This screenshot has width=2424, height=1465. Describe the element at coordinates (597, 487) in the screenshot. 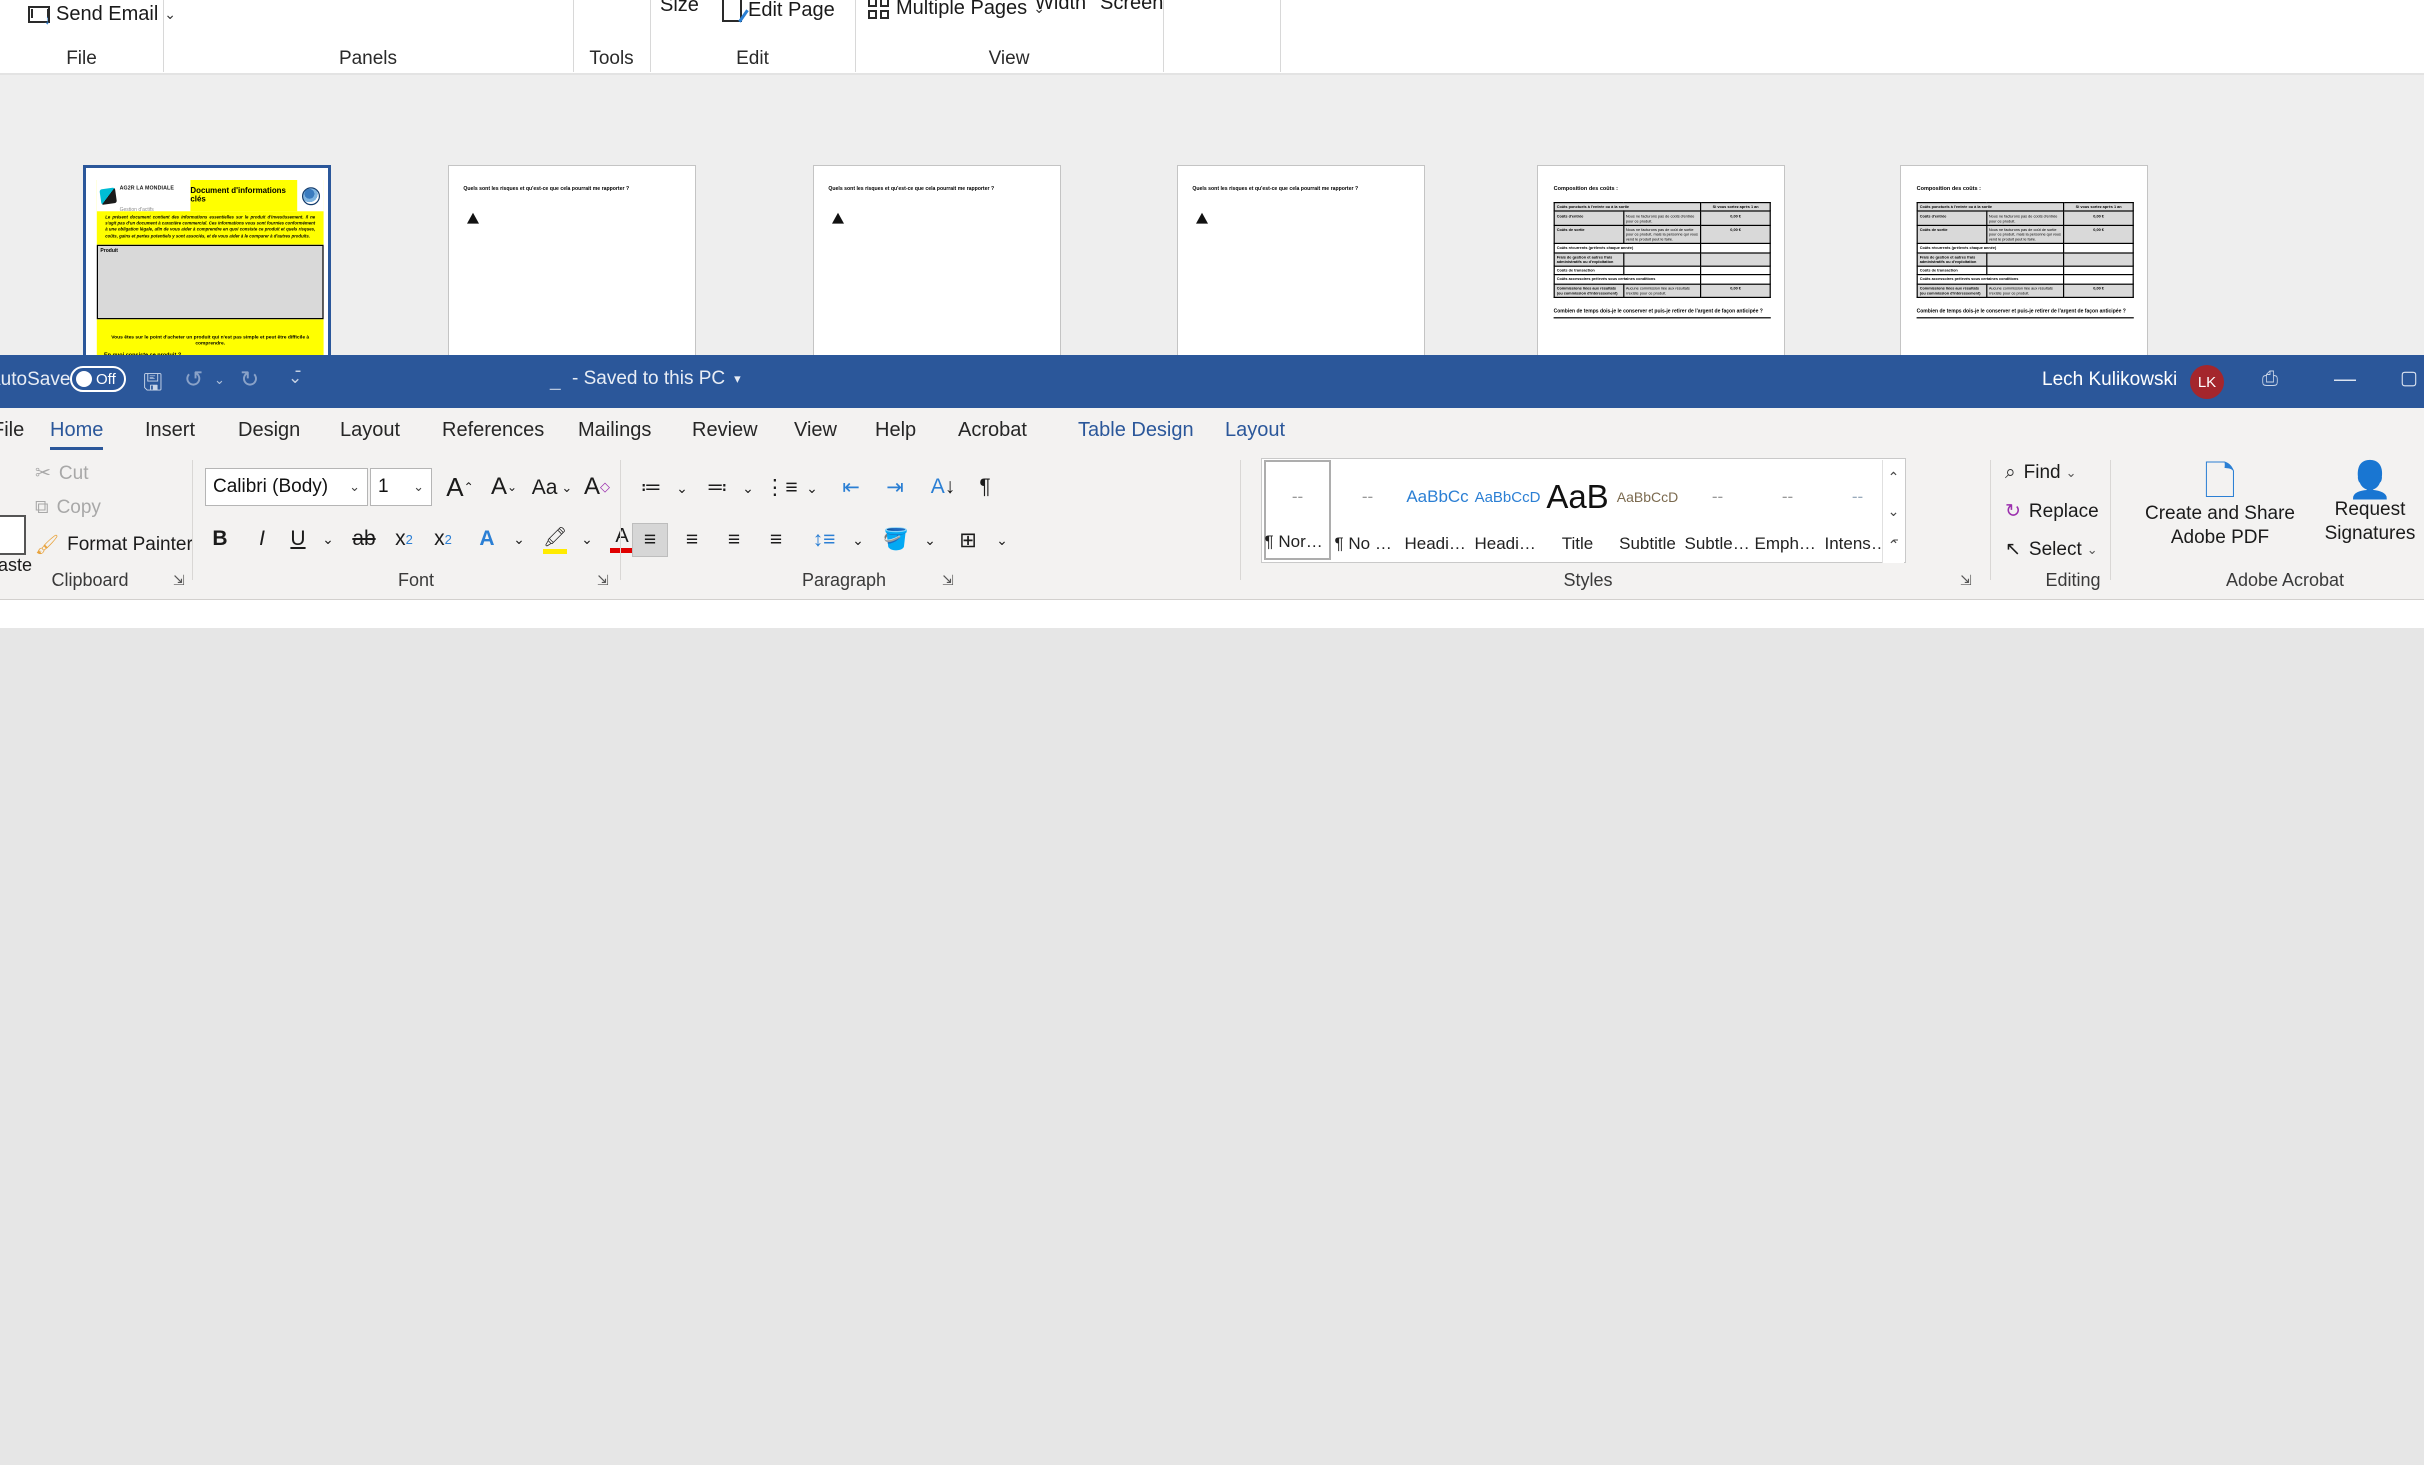

I see `clear-formatting-button: A ◇` at that location.